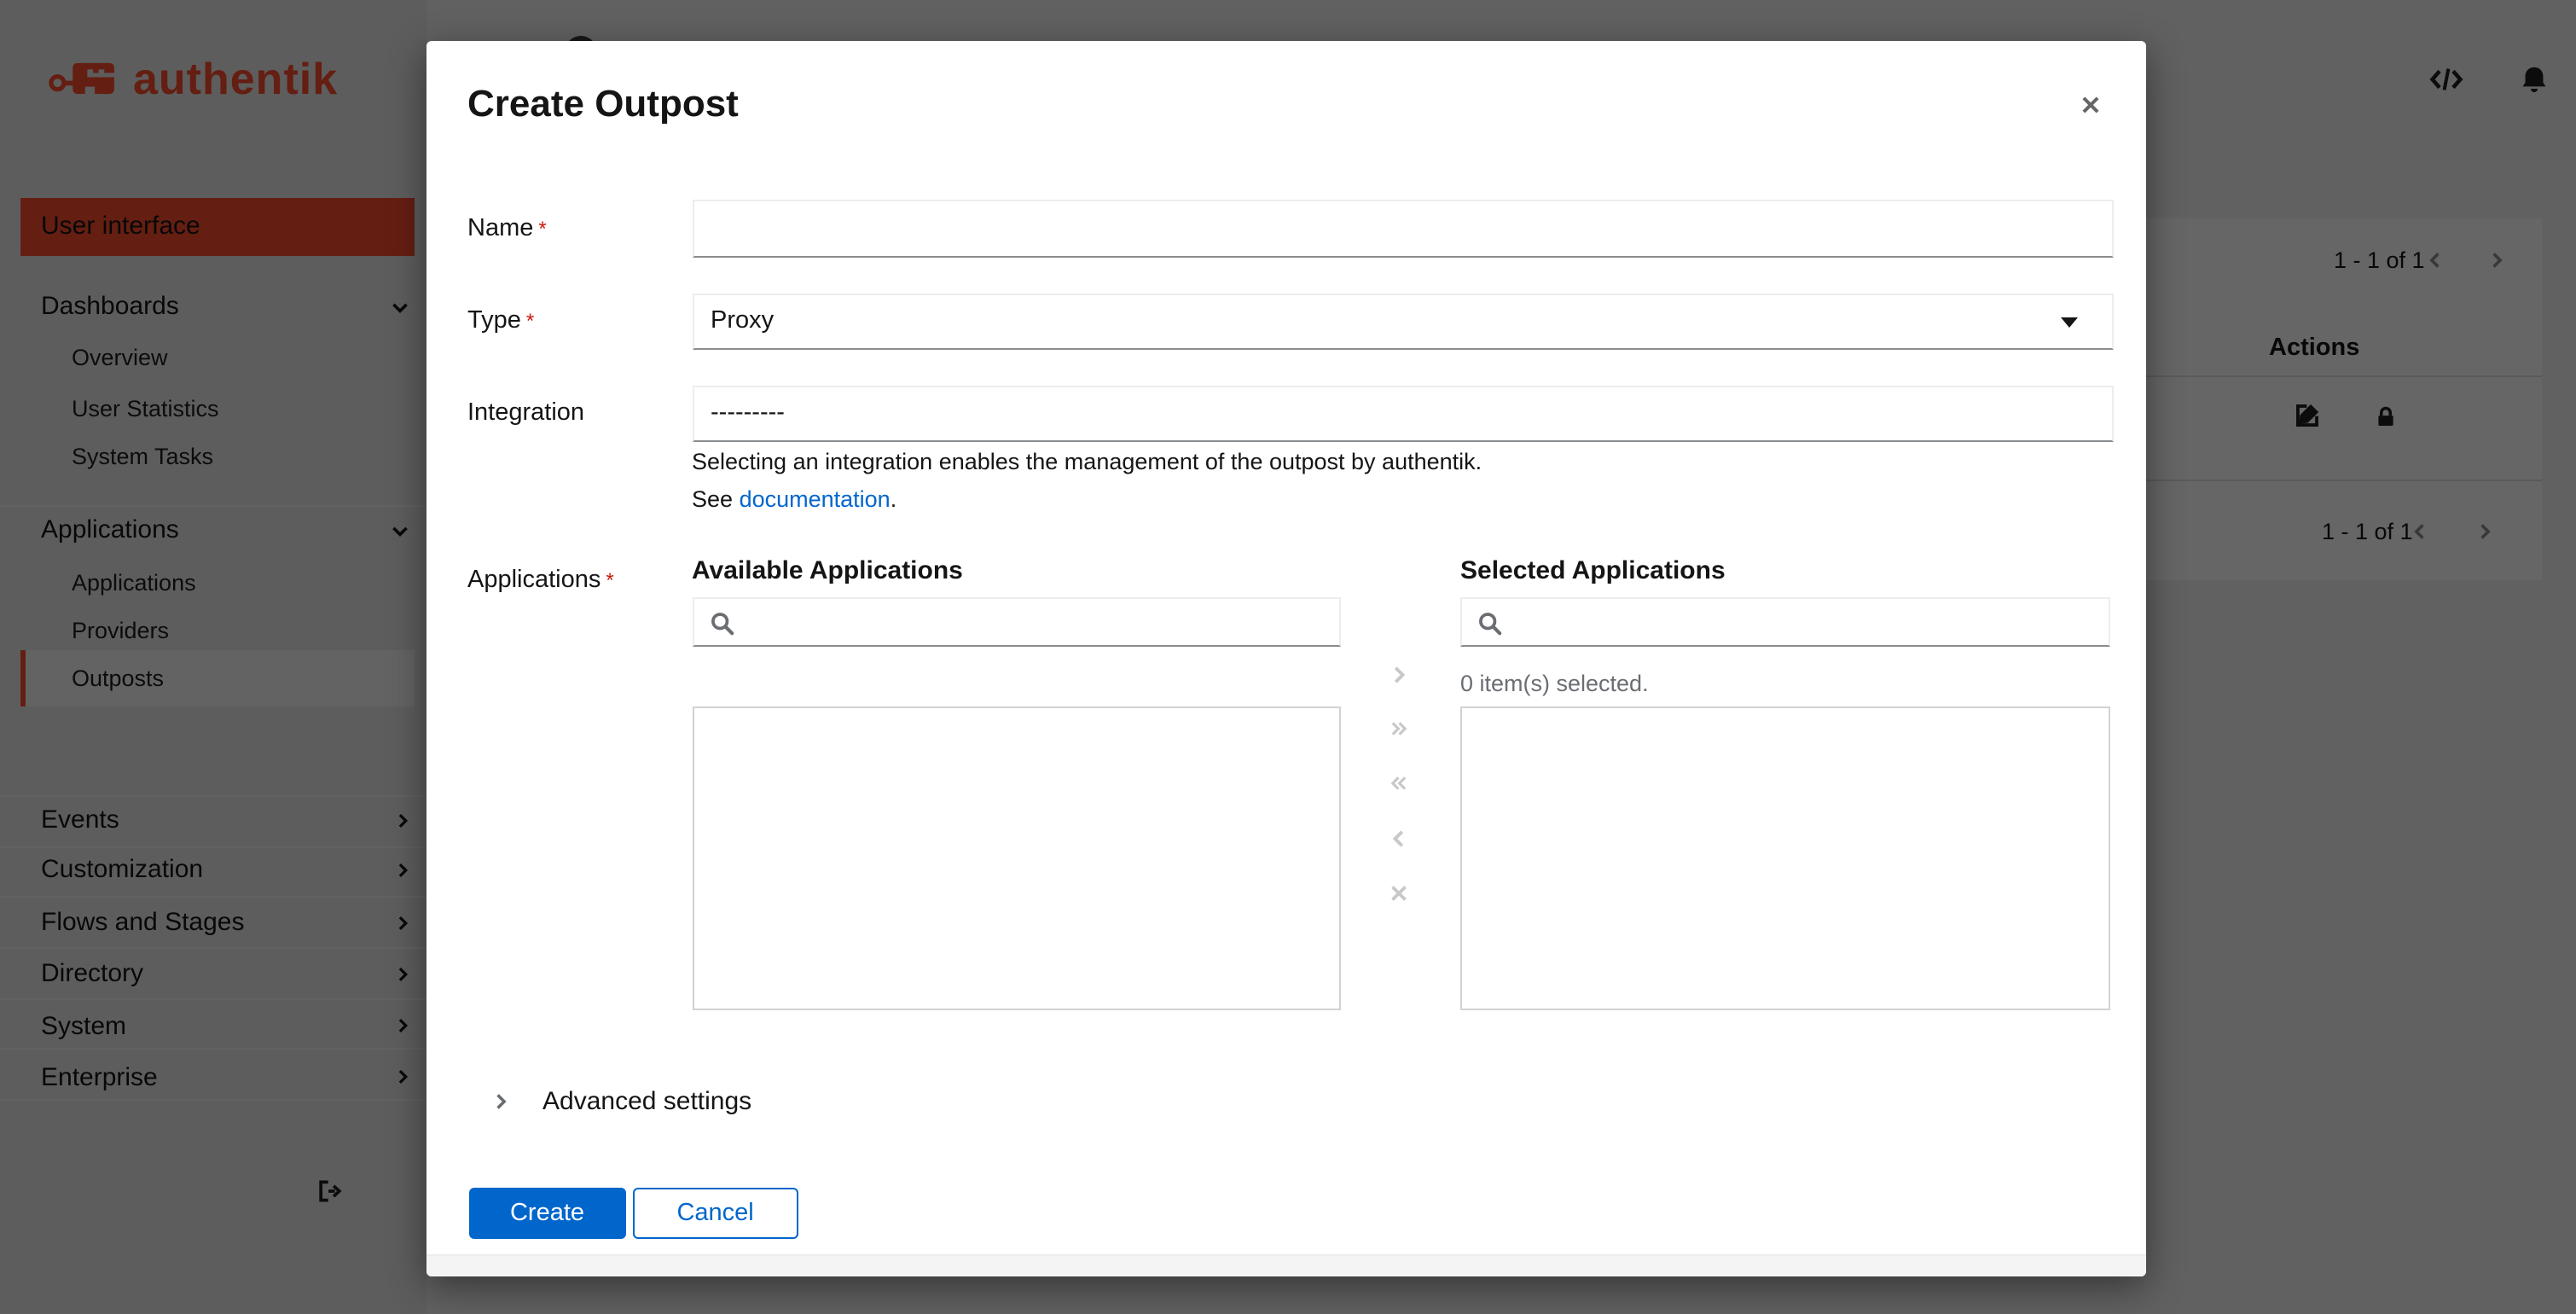 The height and width of the screenshot is (1314, 2576). I want to click on type-label-text: Type, so click(494, 320).